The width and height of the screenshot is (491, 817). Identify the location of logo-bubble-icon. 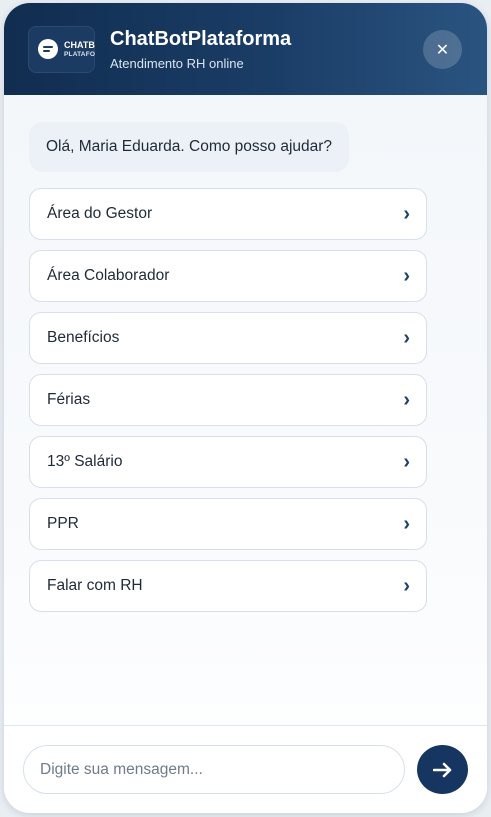
(48, 49).